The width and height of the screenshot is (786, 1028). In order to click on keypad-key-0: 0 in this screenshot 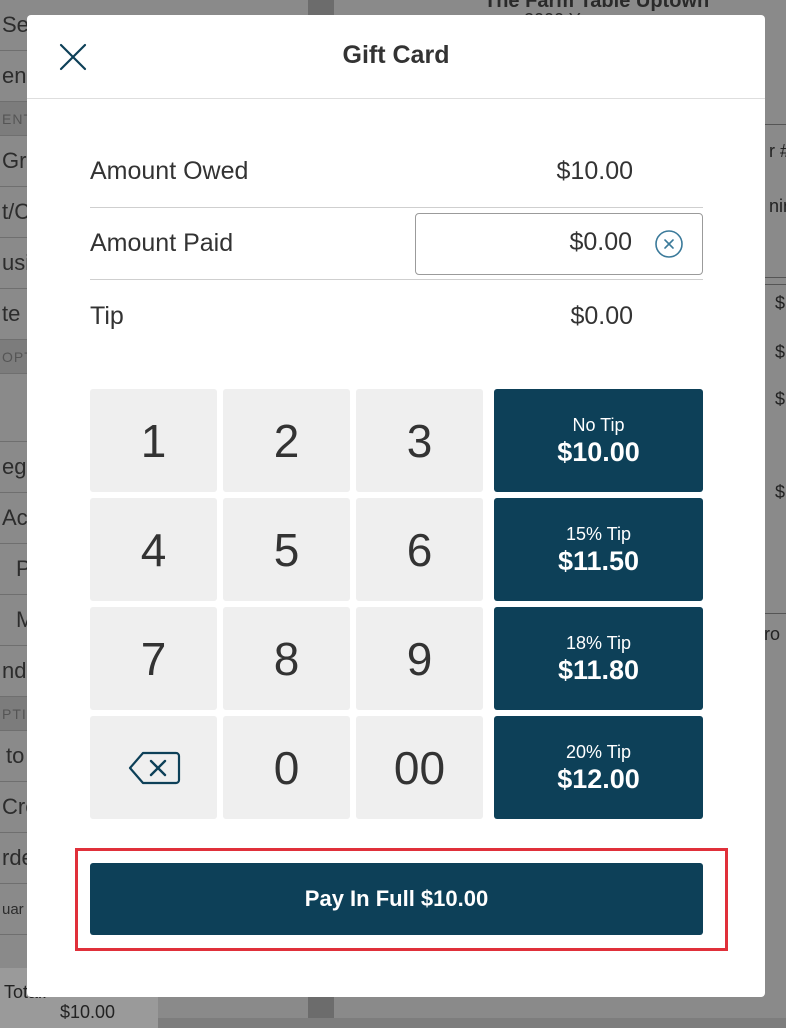, I will do `click(286, 767)`.